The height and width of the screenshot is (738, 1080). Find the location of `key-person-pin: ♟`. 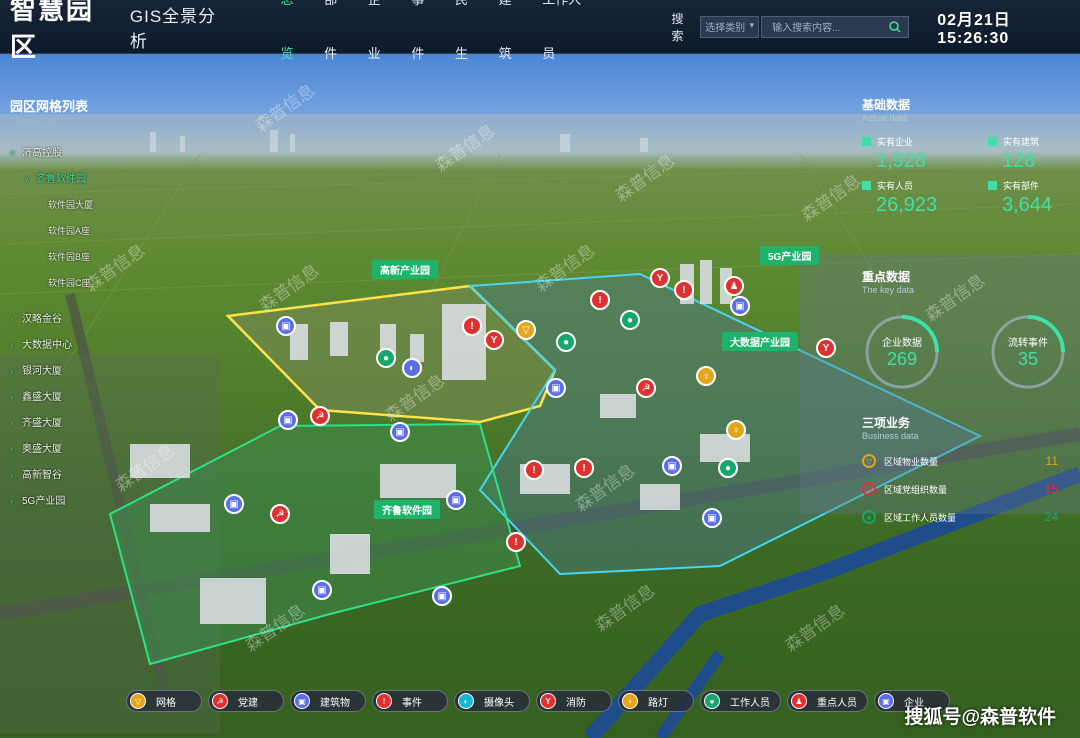

key-person-pin: ♟ is located at coordinates (734, 286).